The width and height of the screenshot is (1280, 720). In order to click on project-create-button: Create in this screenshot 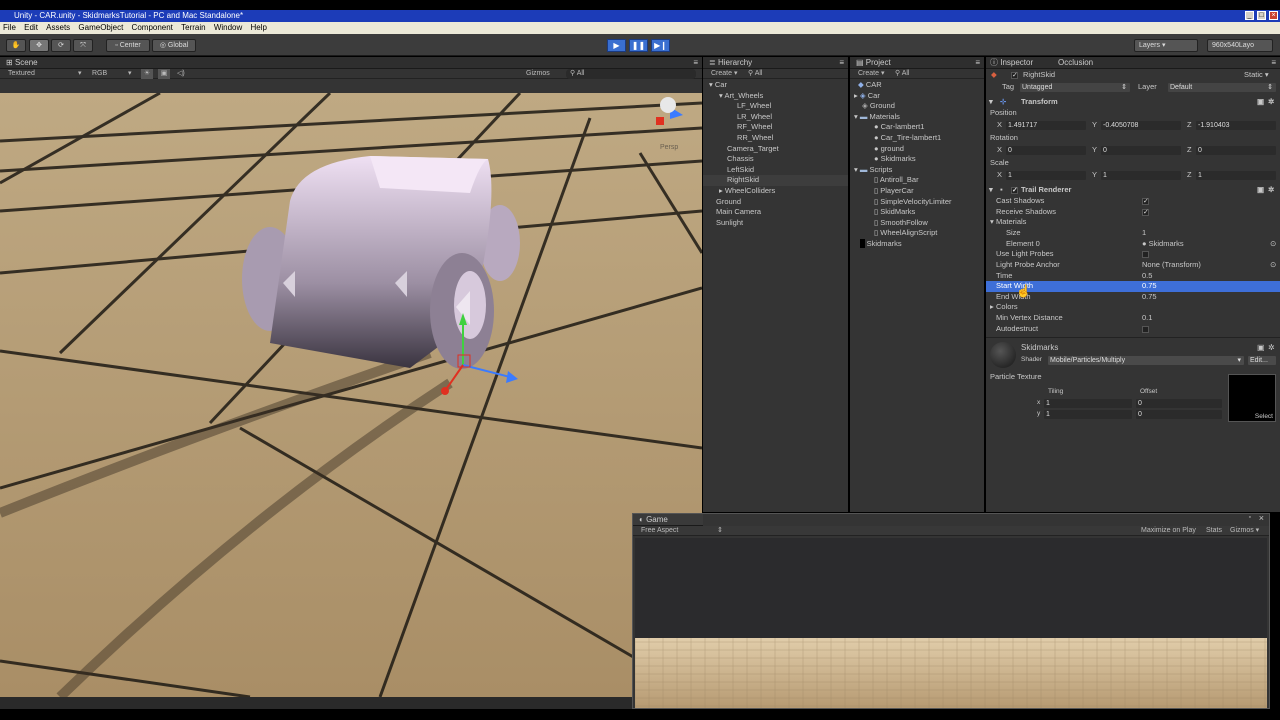, I will do `click(868, 73)`.